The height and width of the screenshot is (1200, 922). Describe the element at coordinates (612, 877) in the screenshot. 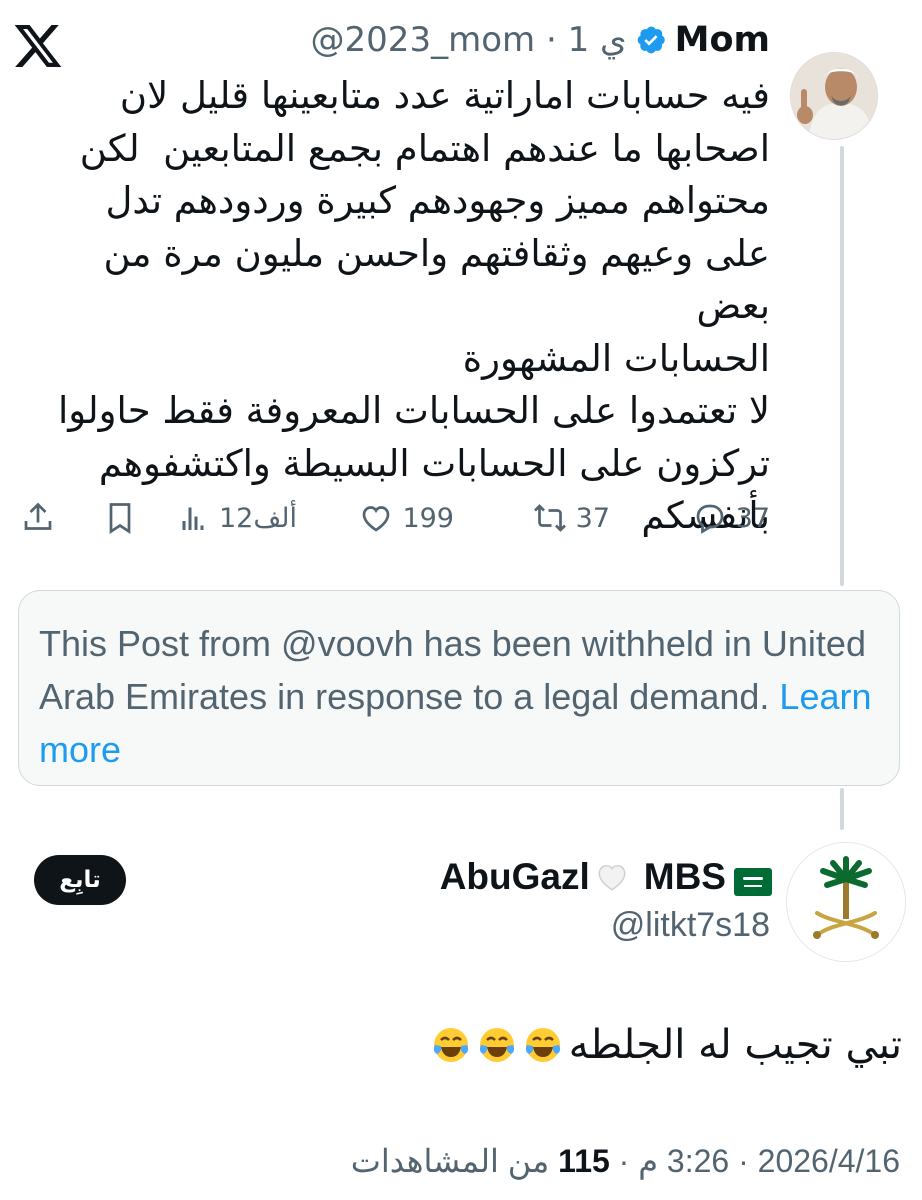

I see `white-heart-icon` at that location.